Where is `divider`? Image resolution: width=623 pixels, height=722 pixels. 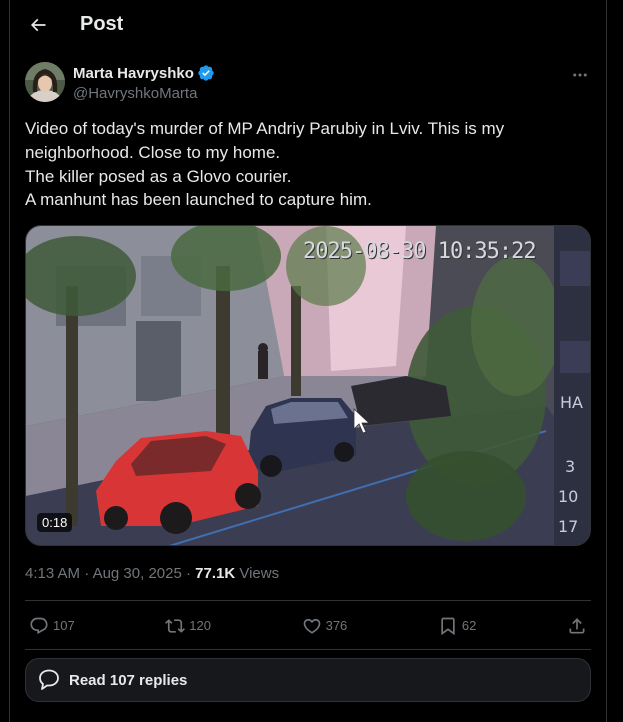
divider is located at coordinates (308, 649).